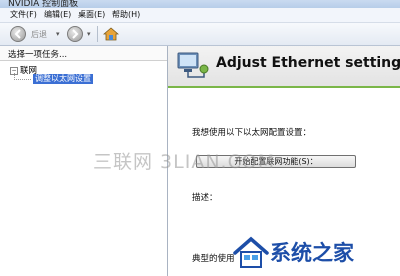 The width and height of the screenshot is (400, 276). What do you see at coordinates (252, 133) in the screenshot?
I see `ethernet-settings-label: 我想使用以下以太网配置设置：` at bounding box center [252, 133].